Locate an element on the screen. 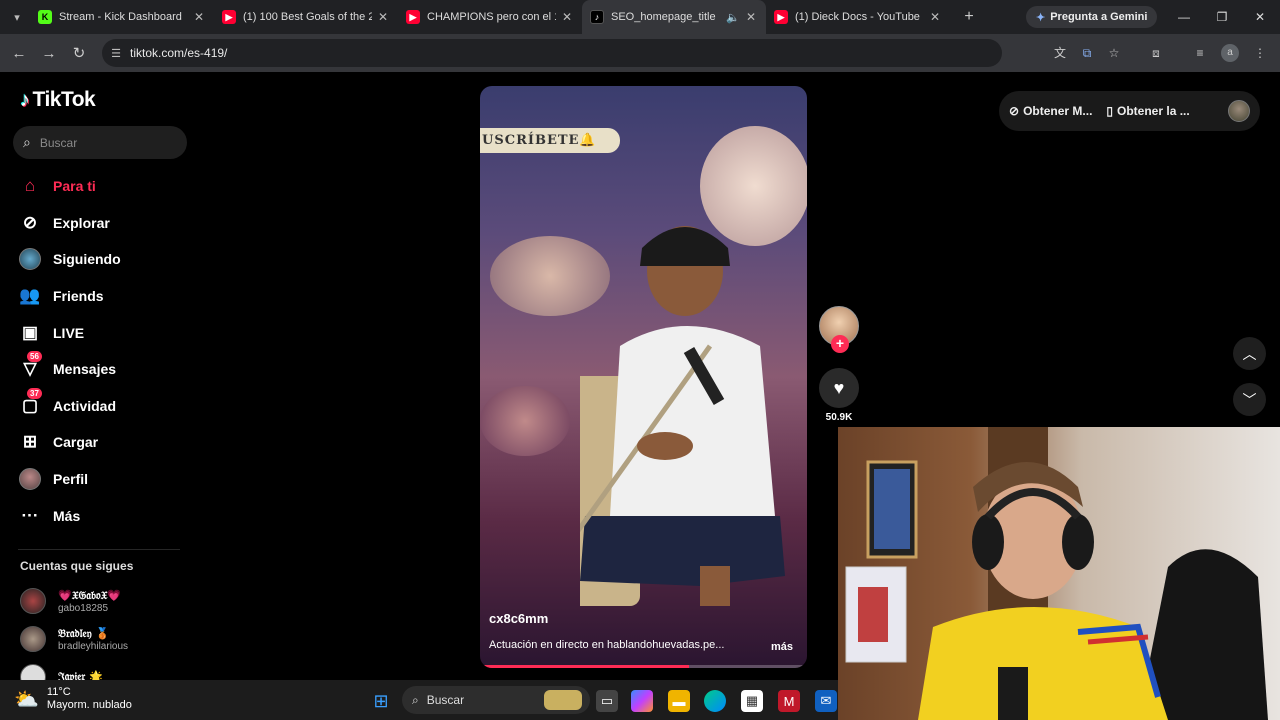 Image resolution: width=1280 pixels, height=720 pixels. sidebar-item-mensajes: ▽ 56 Mensajes is located at coordinates (108, 369).